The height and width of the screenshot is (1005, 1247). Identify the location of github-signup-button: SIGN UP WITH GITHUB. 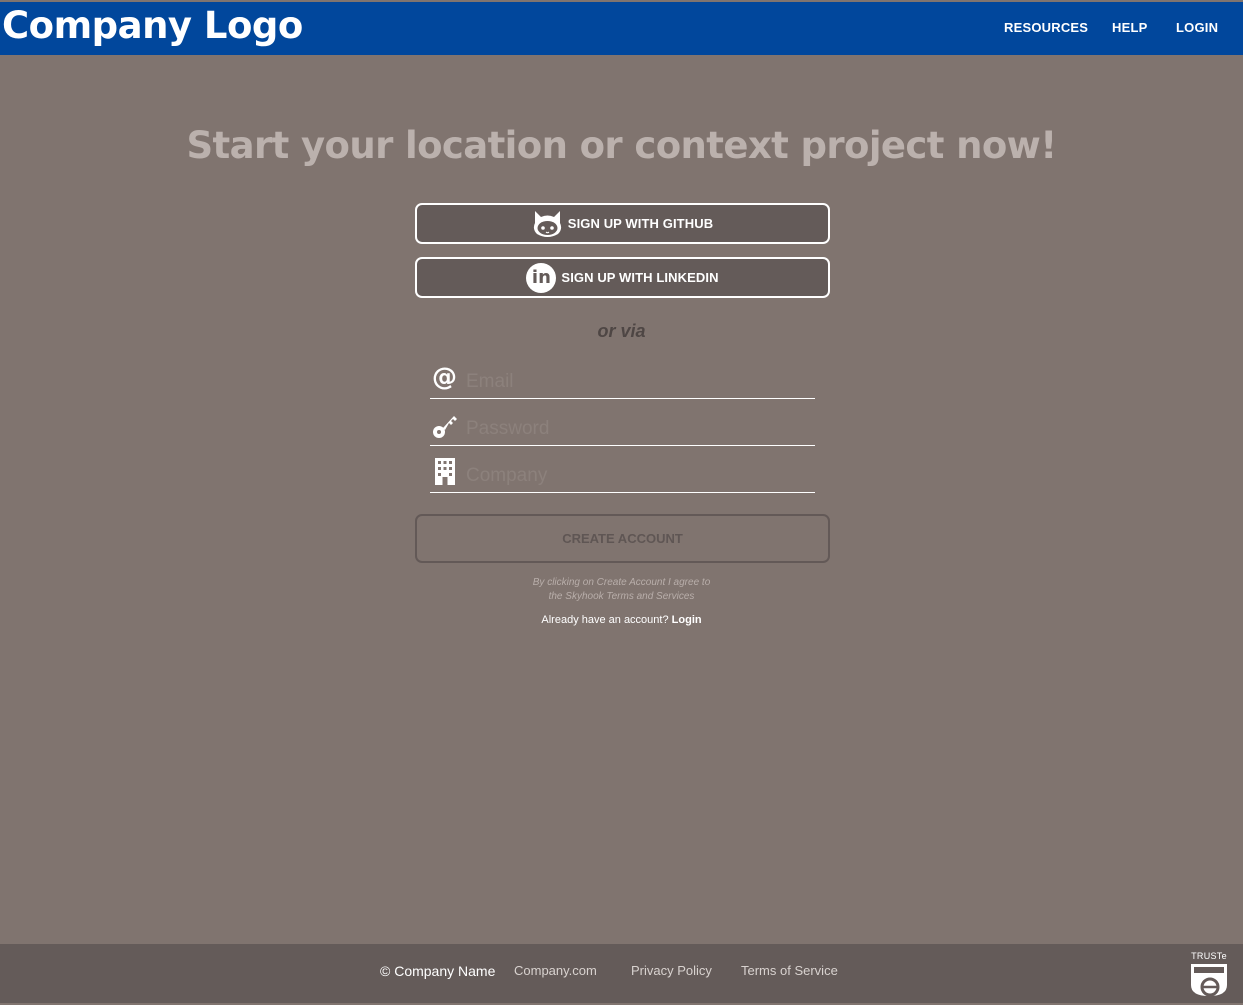
(622, 223).